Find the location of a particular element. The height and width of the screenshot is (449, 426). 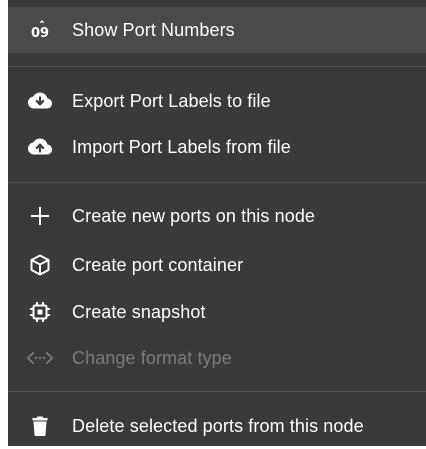

menu-item-label: Create port container is located at coordinates (158, 265).